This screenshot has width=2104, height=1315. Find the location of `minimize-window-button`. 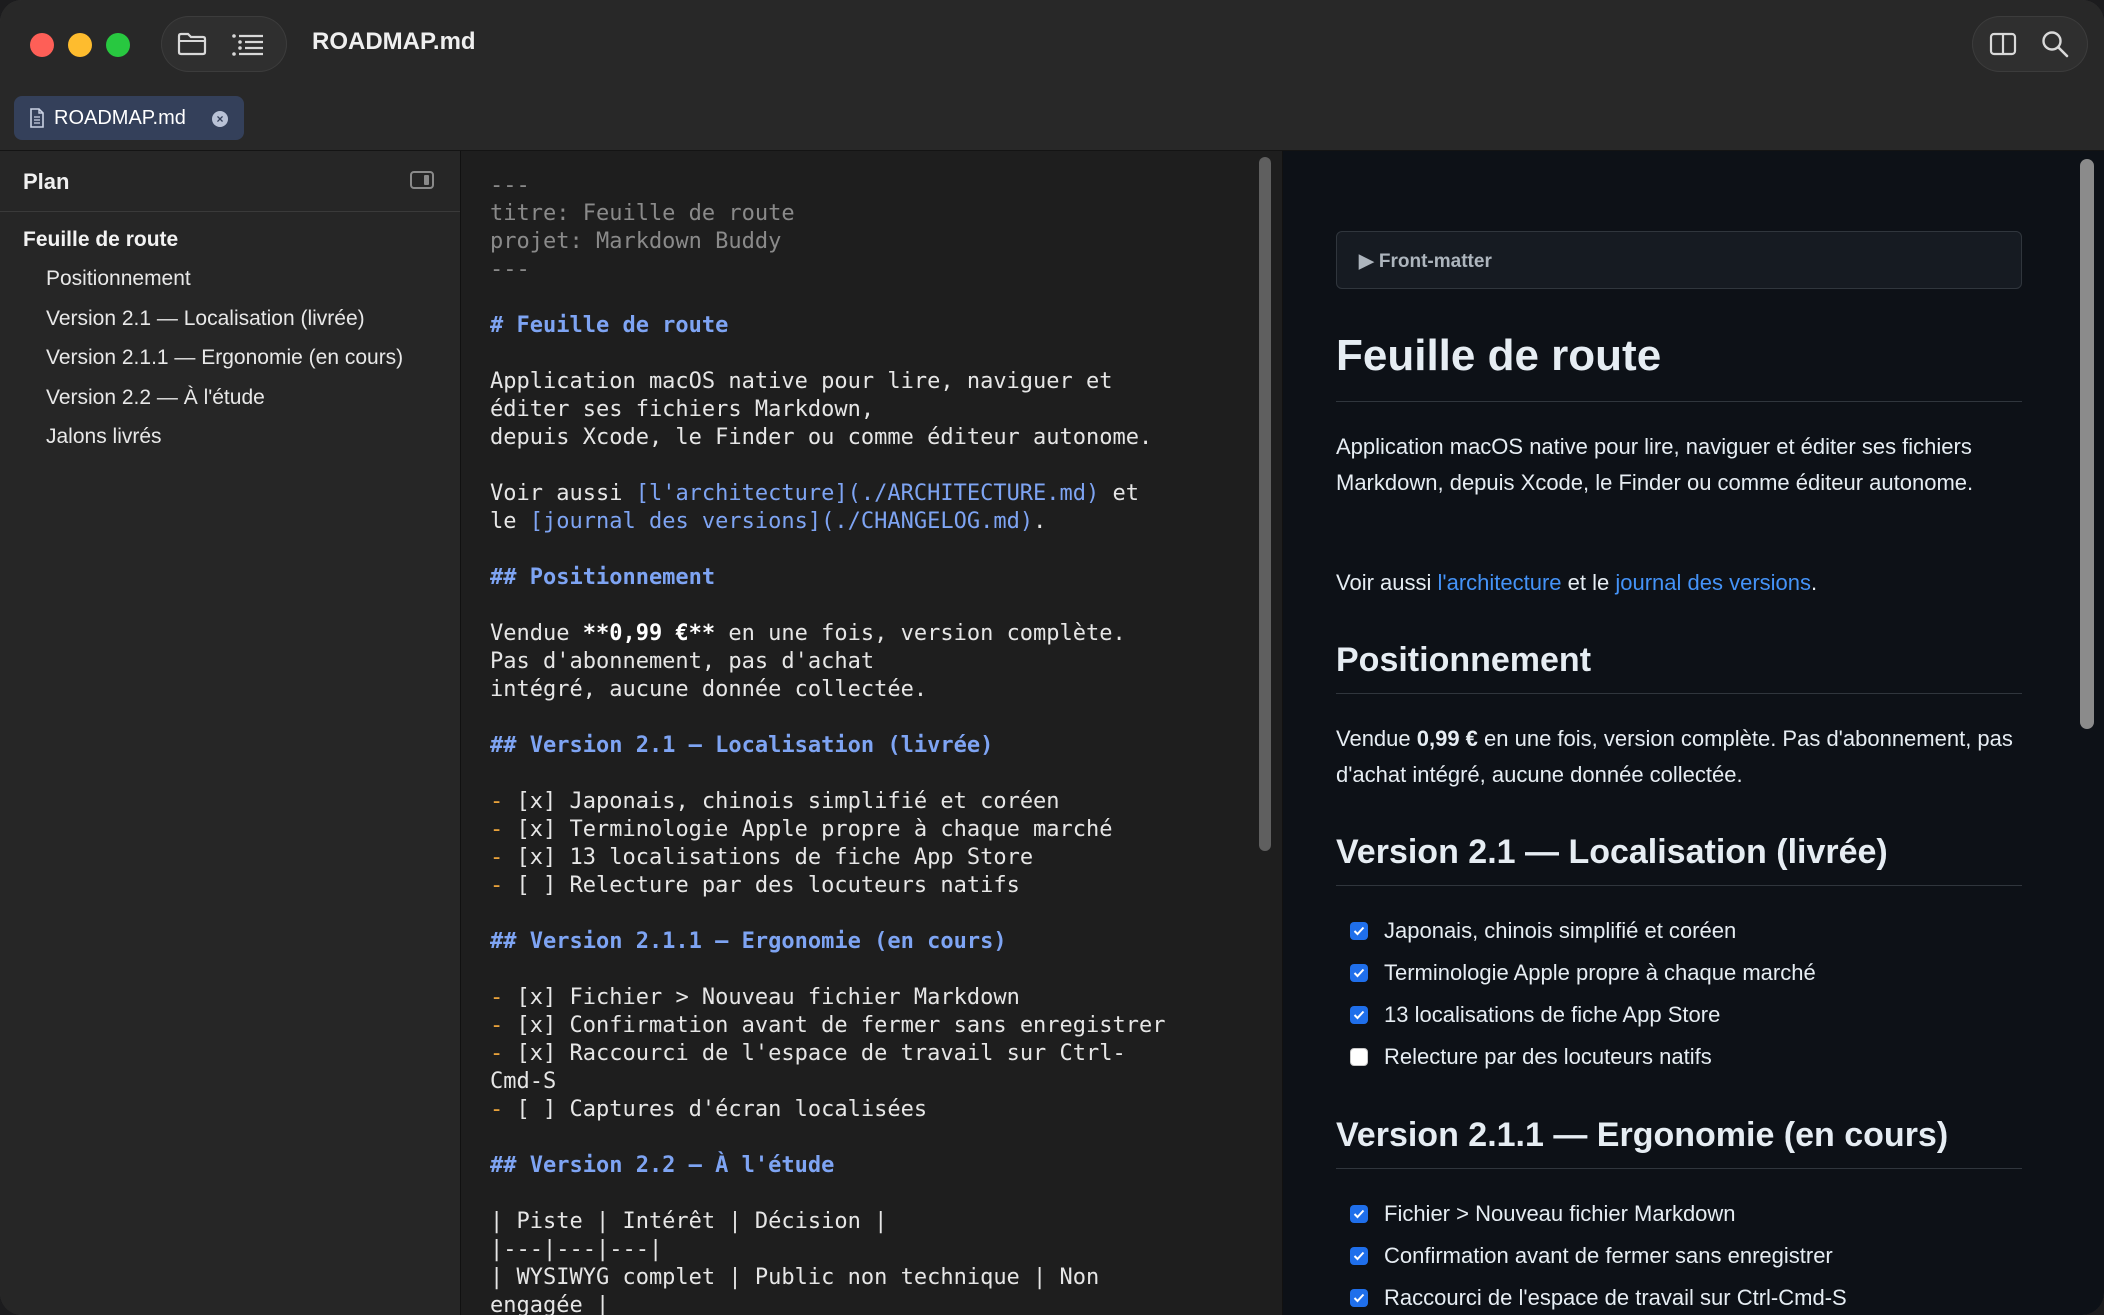

minimize-window-button is located at coordinates (80, 45).